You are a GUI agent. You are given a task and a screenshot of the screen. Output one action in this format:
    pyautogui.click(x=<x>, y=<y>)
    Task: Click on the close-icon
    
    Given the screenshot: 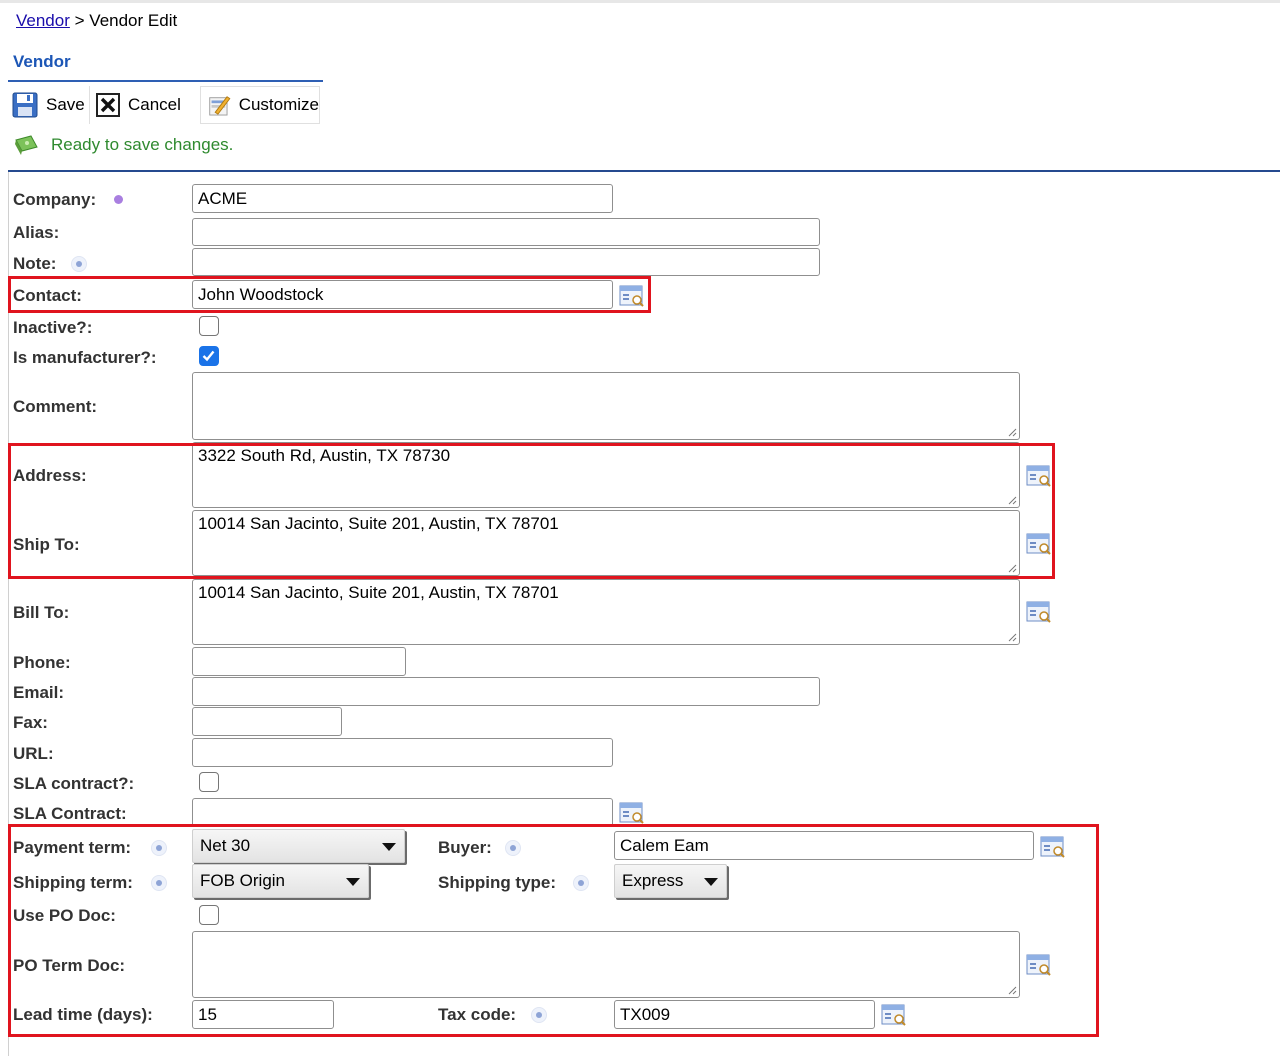 What is the action you would take?
    pyautogui.click(x=108, y=105)
    